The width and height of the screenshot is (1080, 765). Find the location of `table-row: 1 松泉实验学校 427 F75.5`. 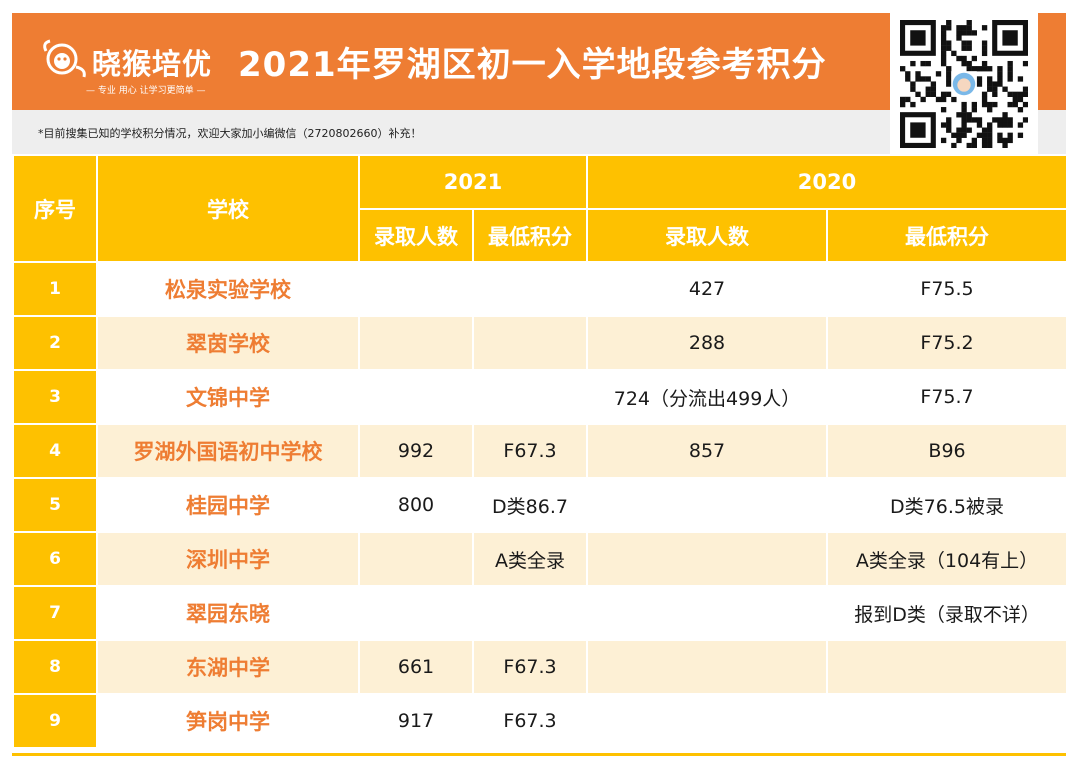

table-row: 1 松泉实验学校 427 F75.5 is located at coordinates (540, 289).